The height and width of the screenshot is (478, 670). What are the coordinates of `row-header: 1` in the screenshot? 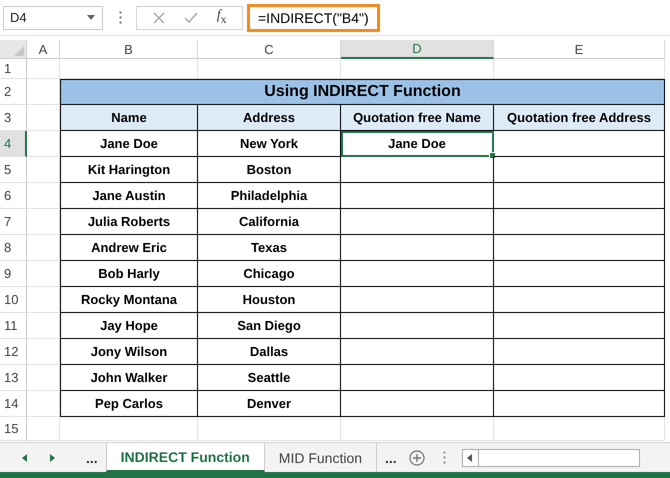 It's located at (13, 69).